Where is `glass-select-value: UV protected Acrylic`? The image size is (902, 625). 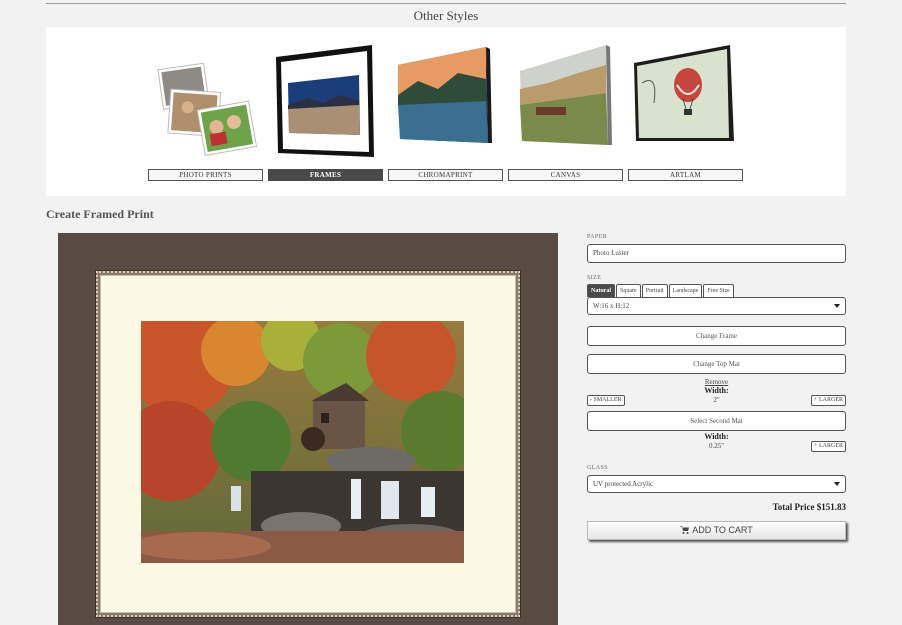 glass-select-value: UV protected Acrylic is located at coordinates (623, 484).